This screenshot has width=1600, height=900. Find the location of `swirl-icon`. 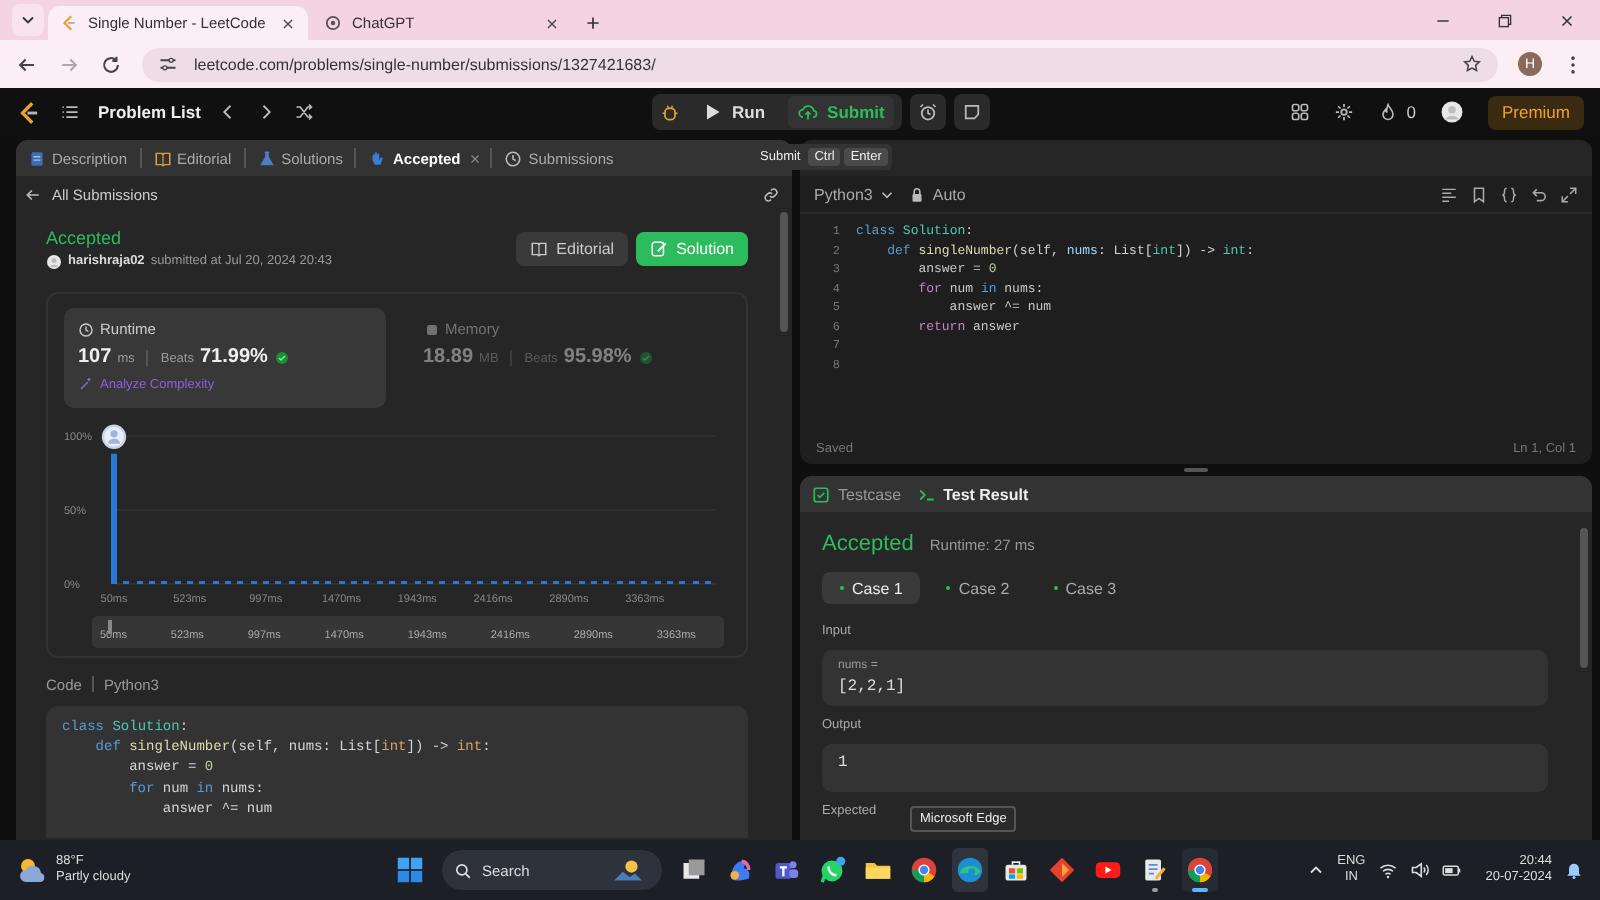

swirl-icon is located at coordinates (740, 870).